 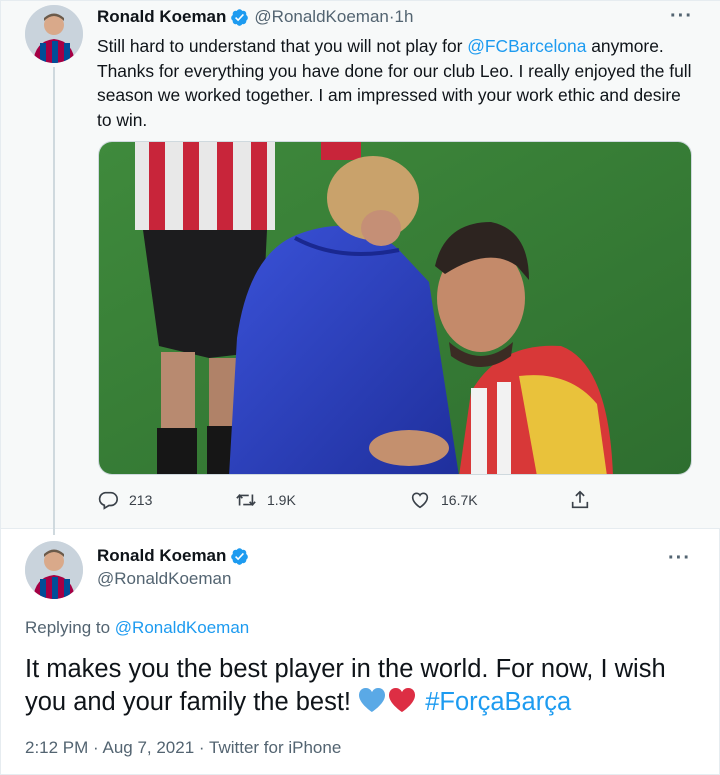 What do you see at coordinates (182, 627) in the screenshot?
I see `replying-to-link: @RonaldKoeman` at bounding box center [182, 627].